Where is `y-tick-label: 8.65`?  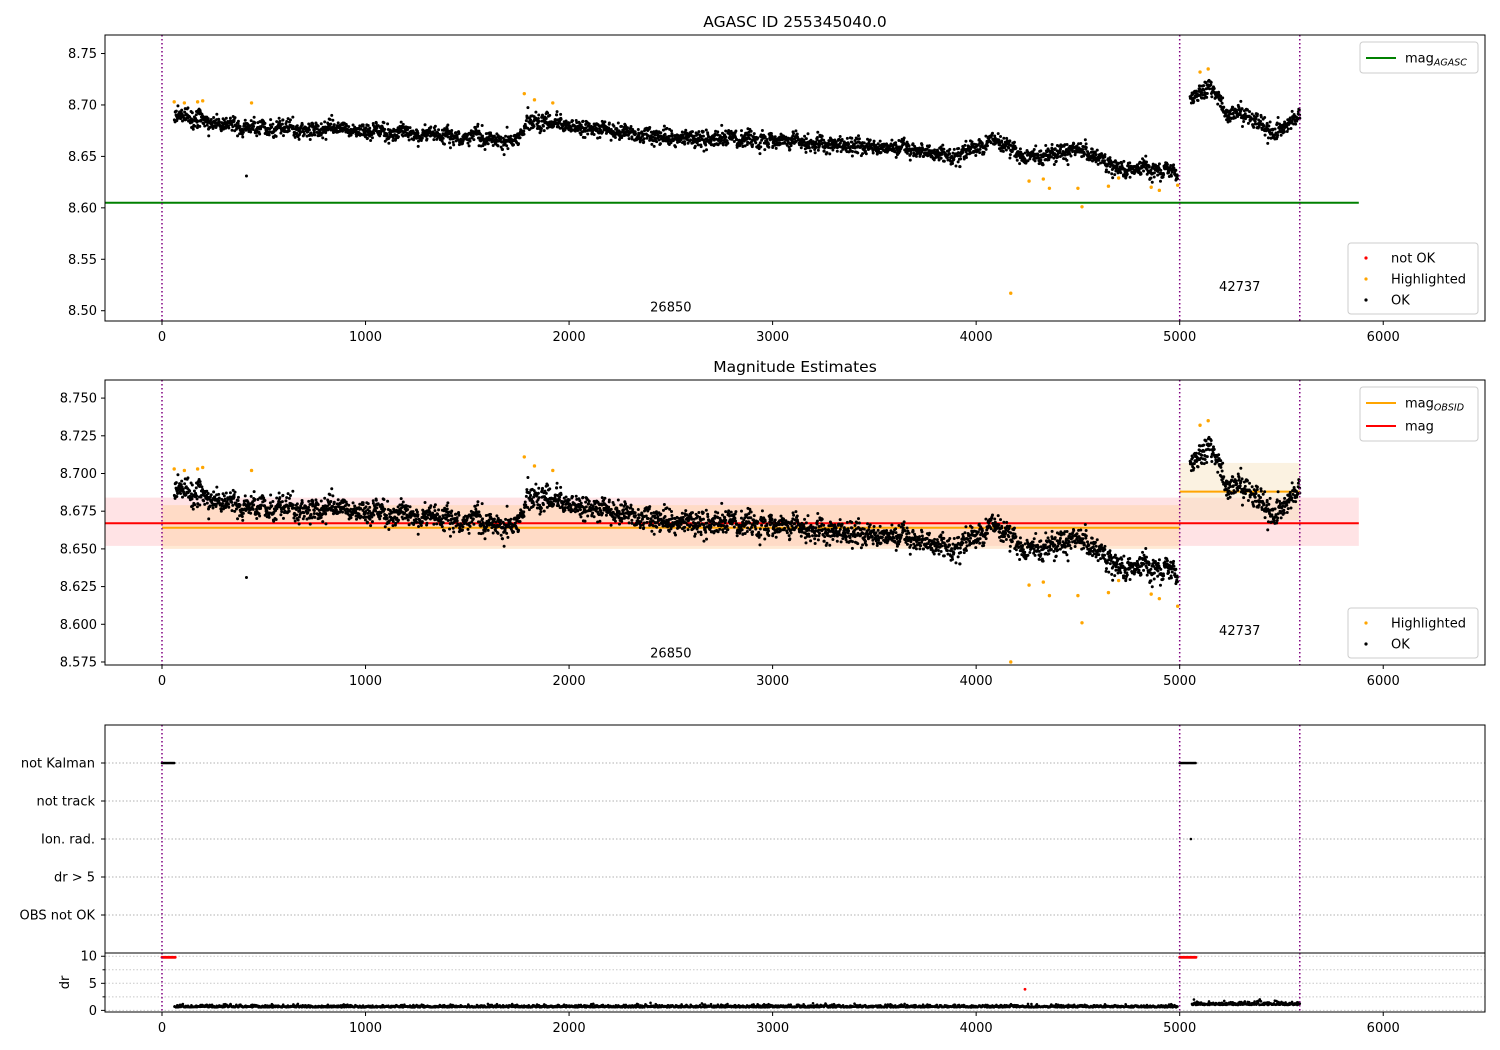
y-tick-label: 8.65 is located at coordinates (82, 157).